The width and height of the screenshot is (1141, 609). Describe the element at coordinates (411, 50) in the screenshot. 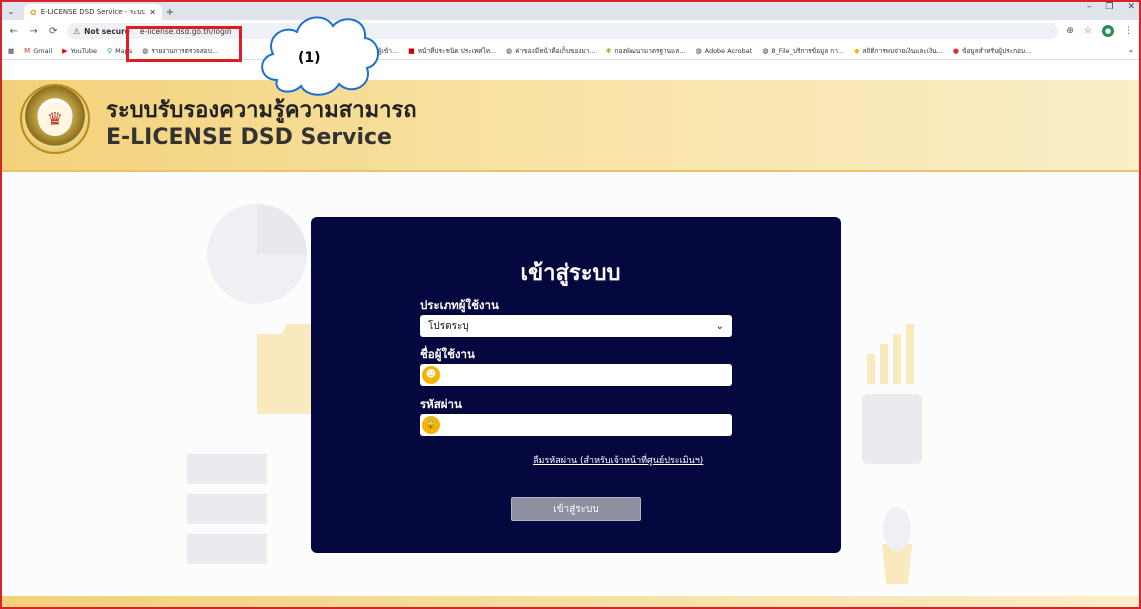

I see `doc-icon: ■` at that location.